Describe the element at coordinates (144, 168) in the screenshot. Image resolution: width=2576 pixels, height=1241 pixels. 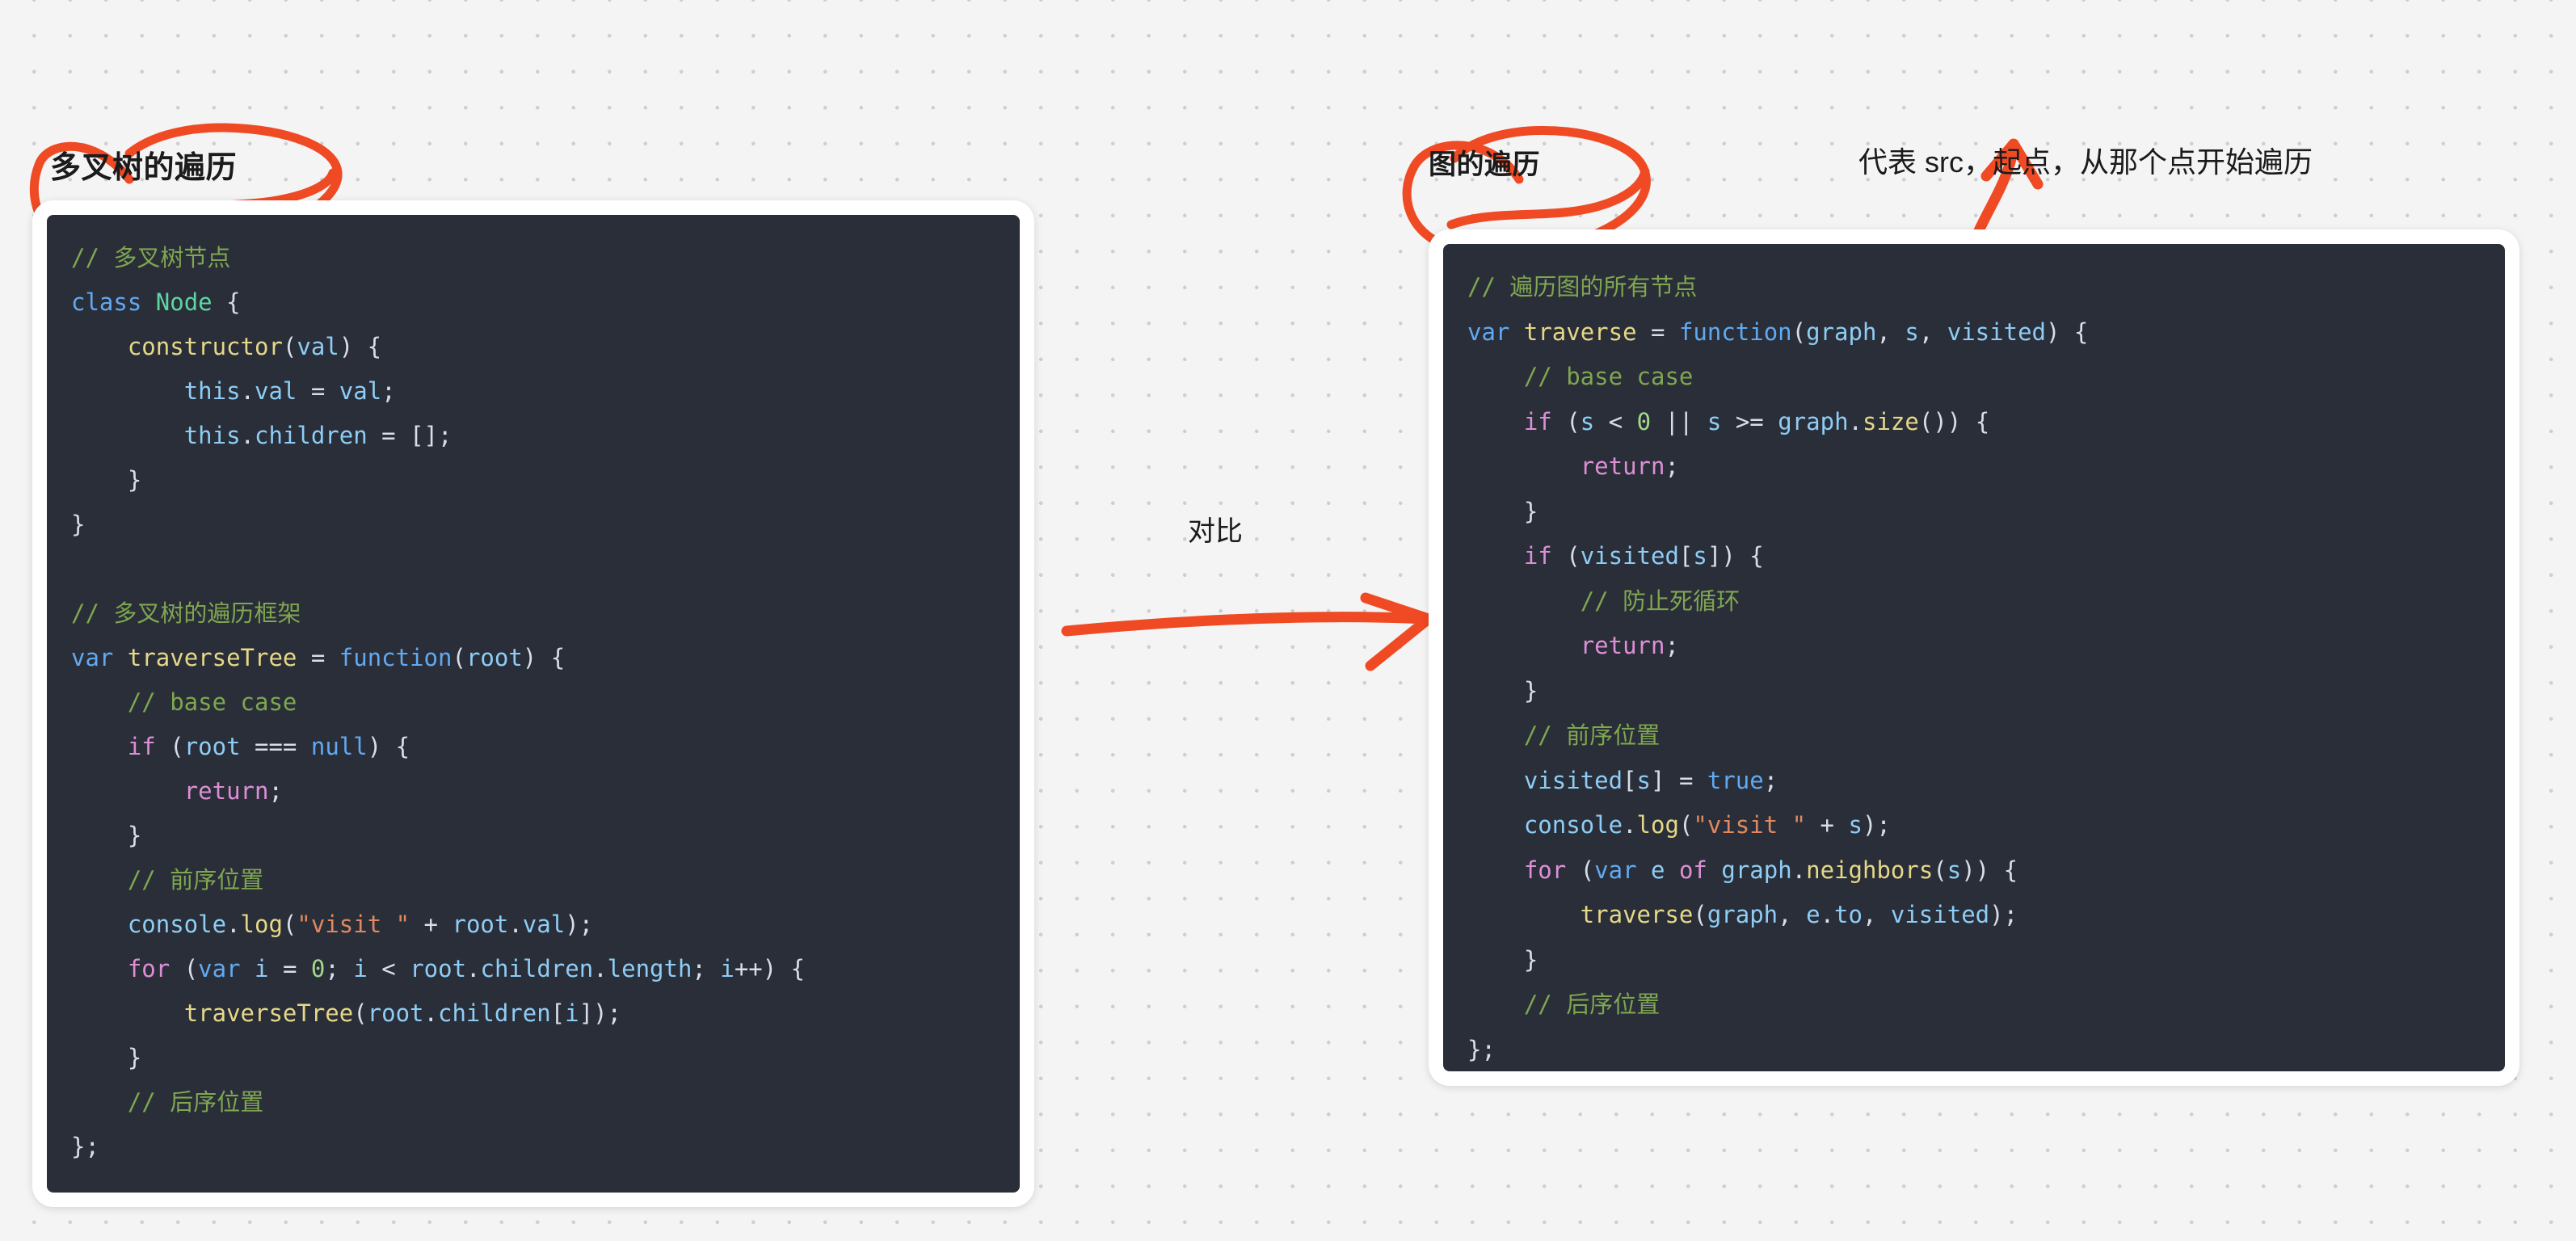
I see `page-title-left: 多叉树的遍历` at that location.